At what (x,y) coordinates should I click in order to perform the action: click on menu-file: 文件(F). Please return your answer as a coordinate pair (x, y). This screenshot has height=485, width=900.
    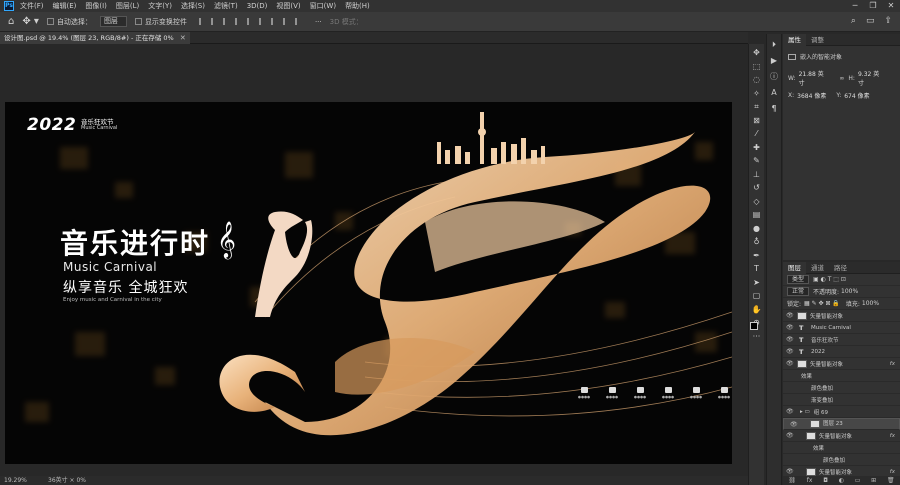
    Looking at the image, I should click on (32, 6).